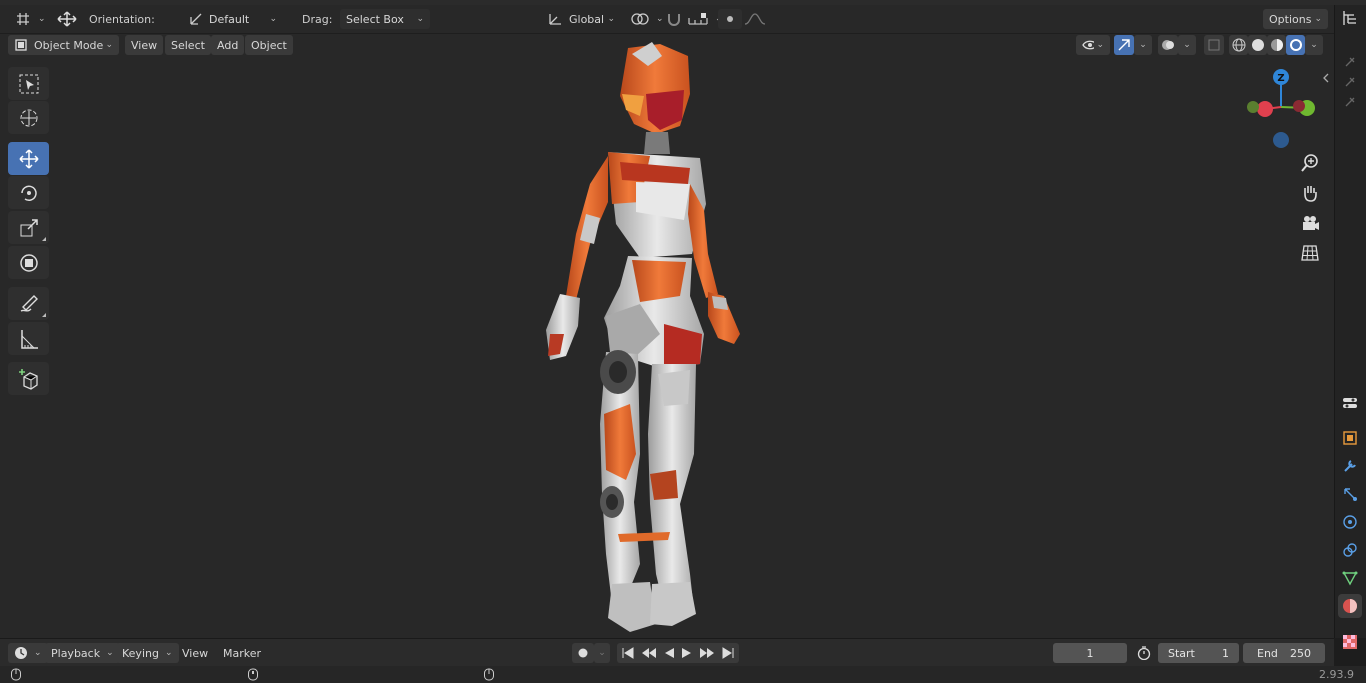 The width and height of the screenshot is (1366, 683). Describe the element at coordinates (233, 19) in the screenshot. I see `orientation-dropdown: Default ⌄` at that location.